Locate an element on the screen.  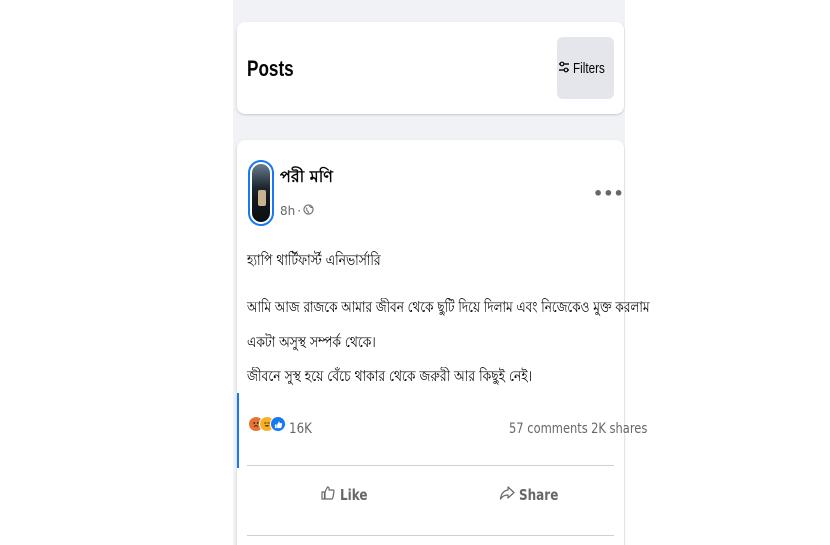
post-meta: 8h · is located at coordinates (297, 211).